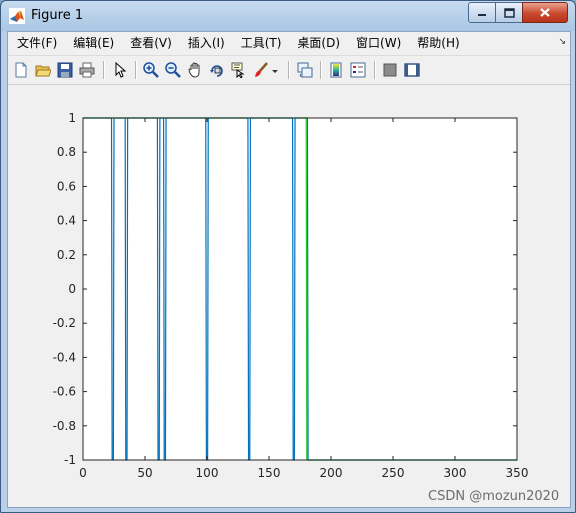 The width and height of the screenshot is (576, 513). I want to click on menu-file: 文件(F), so click(36, 43).